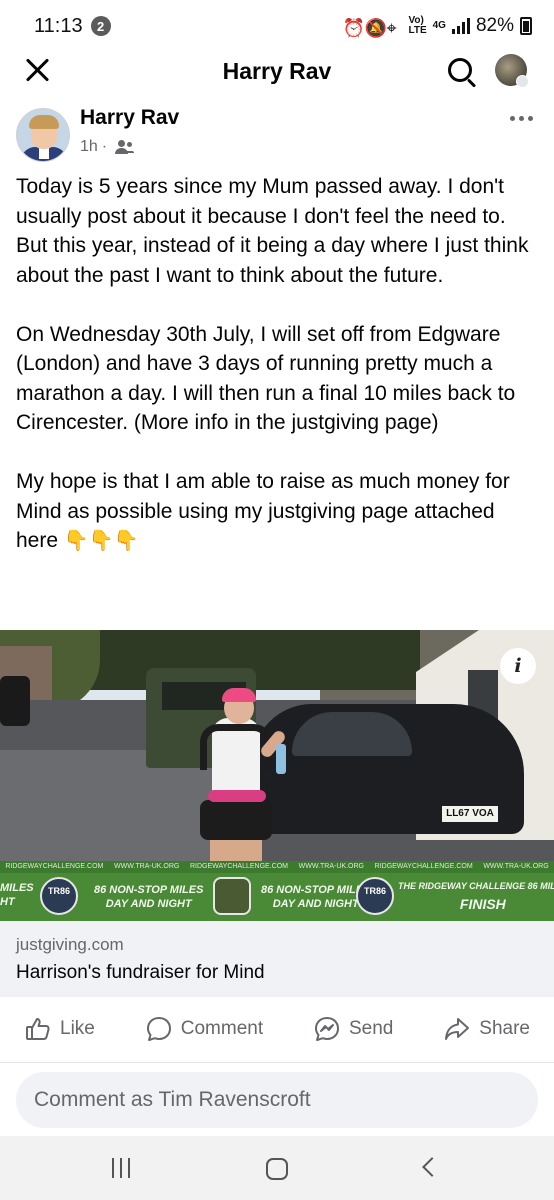 The height and width of the screenshot is (1200, 554). Describe the element at coordinates (100, 26) in the screenshot. I see `notification-count-badge: 2` at that location.